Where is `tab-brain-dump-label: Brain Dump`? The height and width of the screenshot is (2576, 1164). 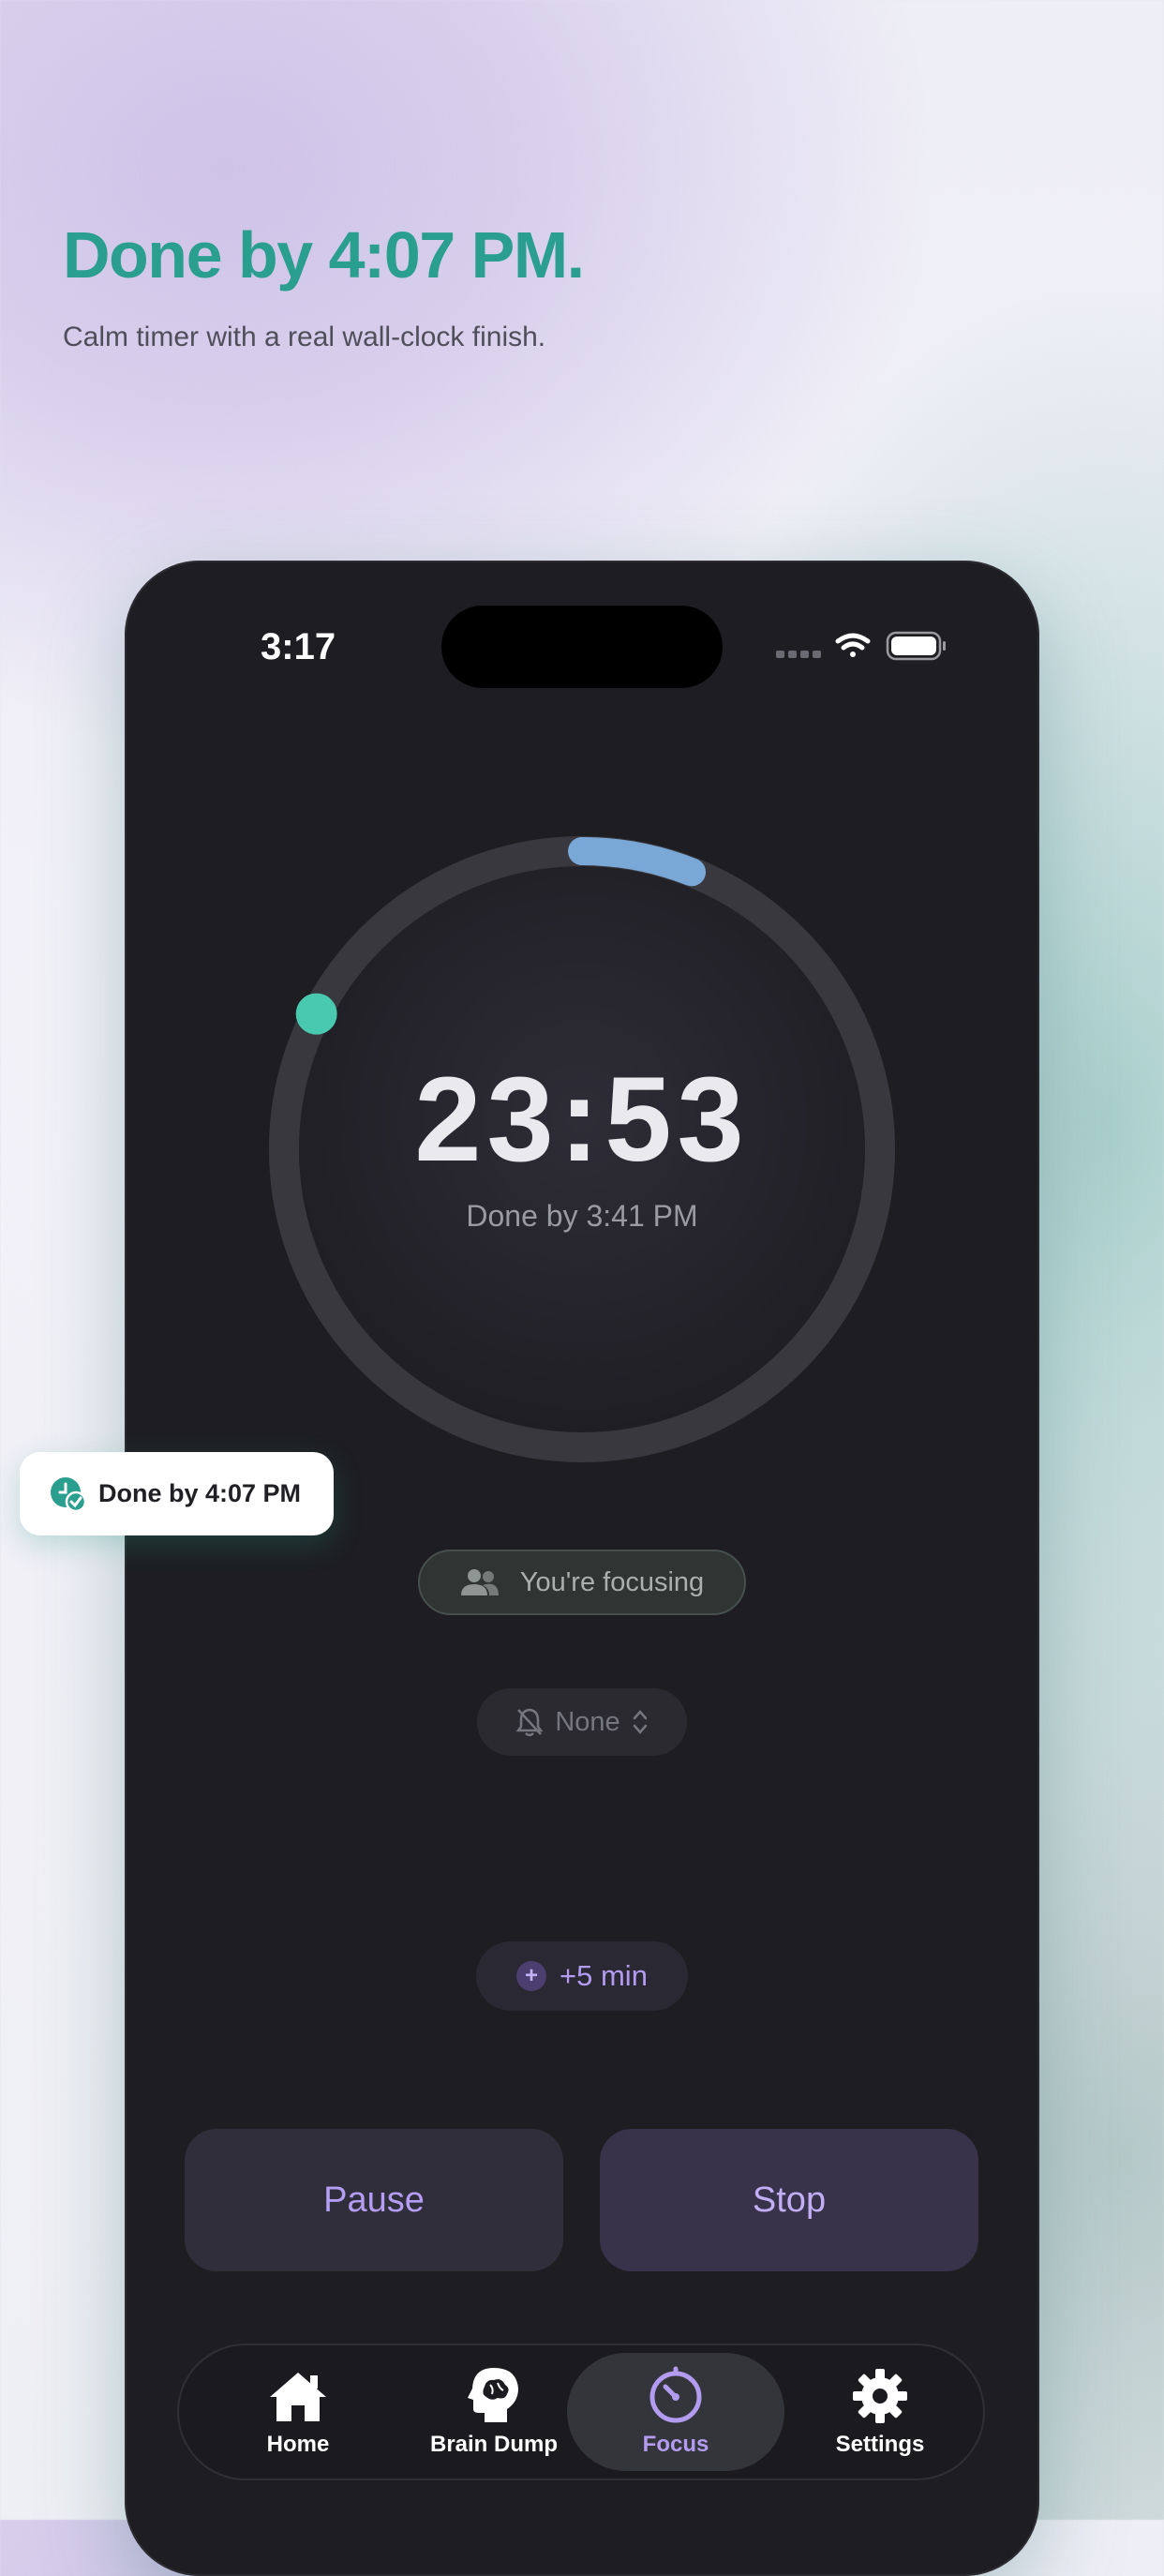
tab-brain-dump-label: Brain Dump is located at coordinates (493, 2444).